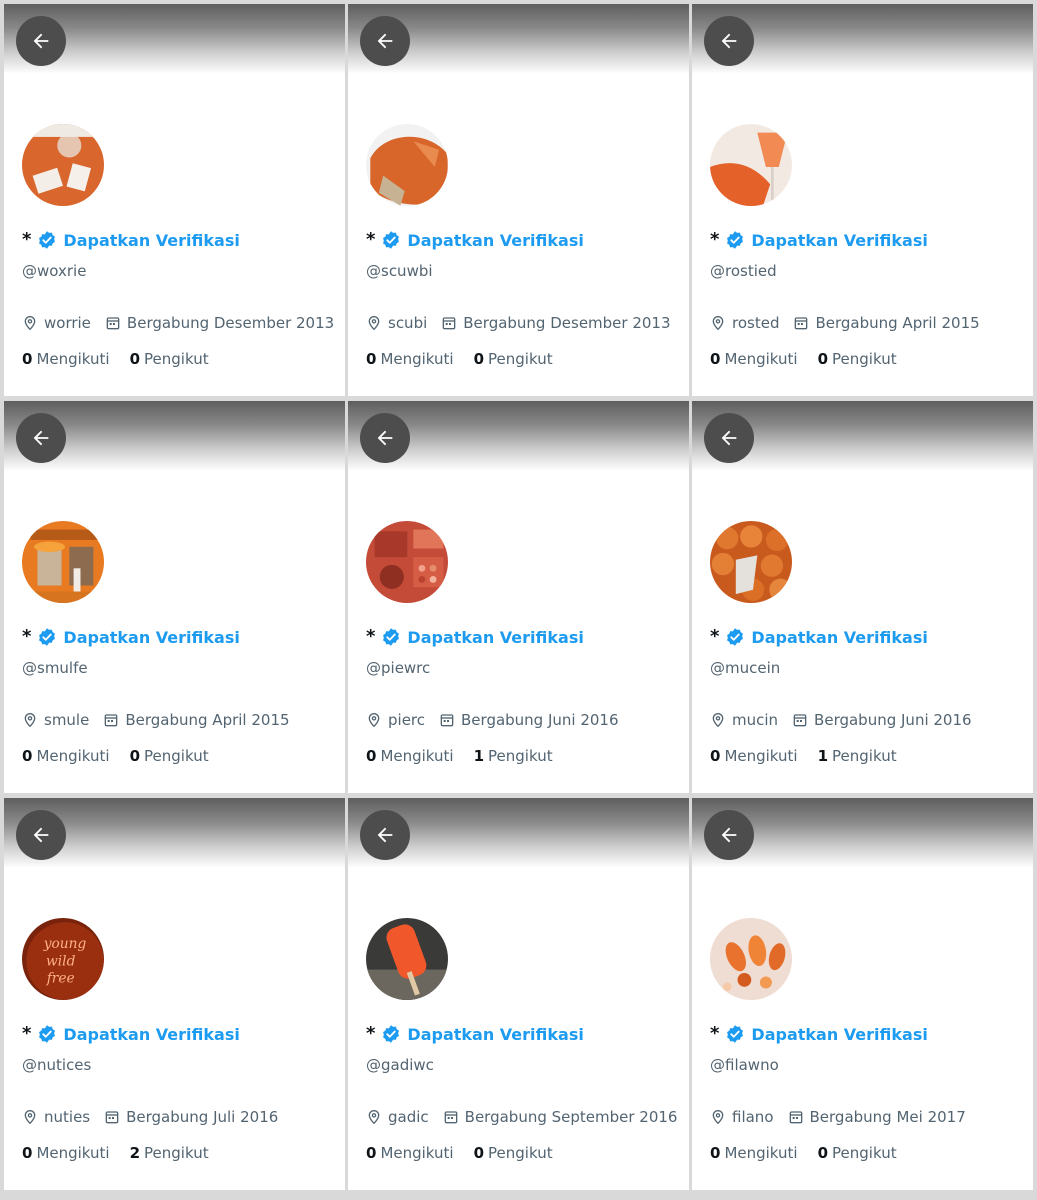  What do you see at coordinates (751, 165) in the screenshot?
I see `avatar-orange-drink-photo` at bounding box center [751, 165].